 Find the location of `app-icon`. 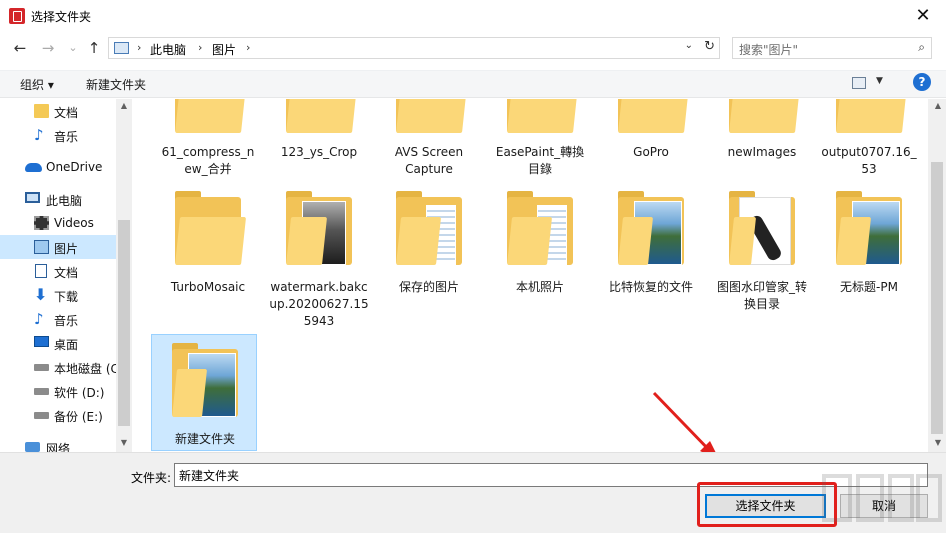

app-icon is located at coordinates (17, 16).